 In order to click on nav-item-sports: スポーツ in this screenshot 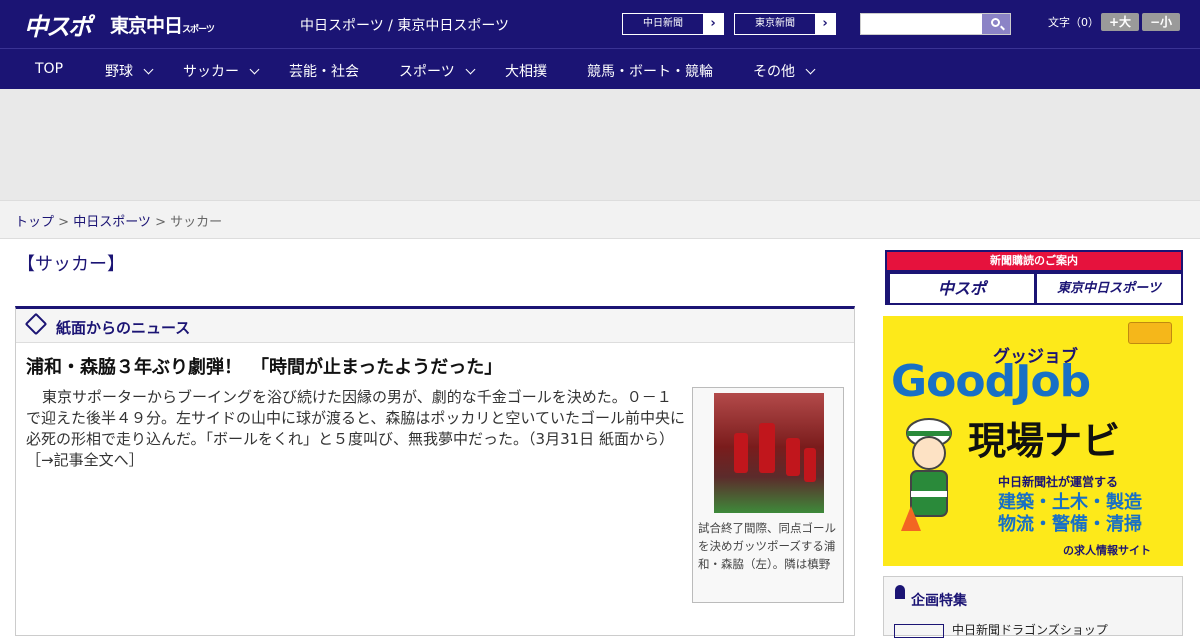, I will do `click(437, 71)`.